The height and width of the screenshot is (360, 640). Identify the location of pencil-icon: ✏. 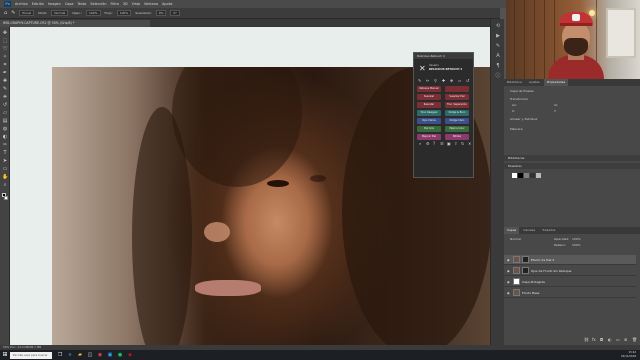
(427, 80).